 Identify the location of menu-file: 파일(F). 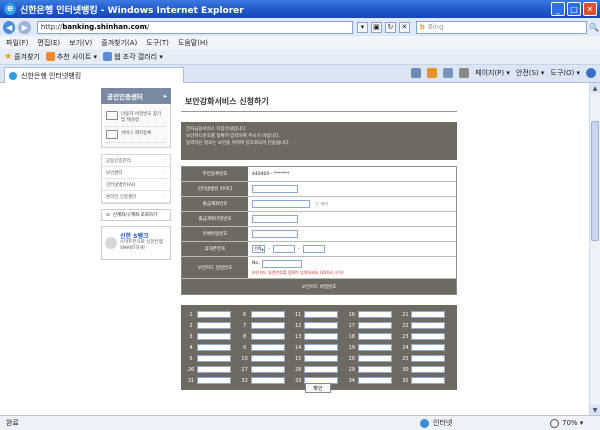
(17, 43).